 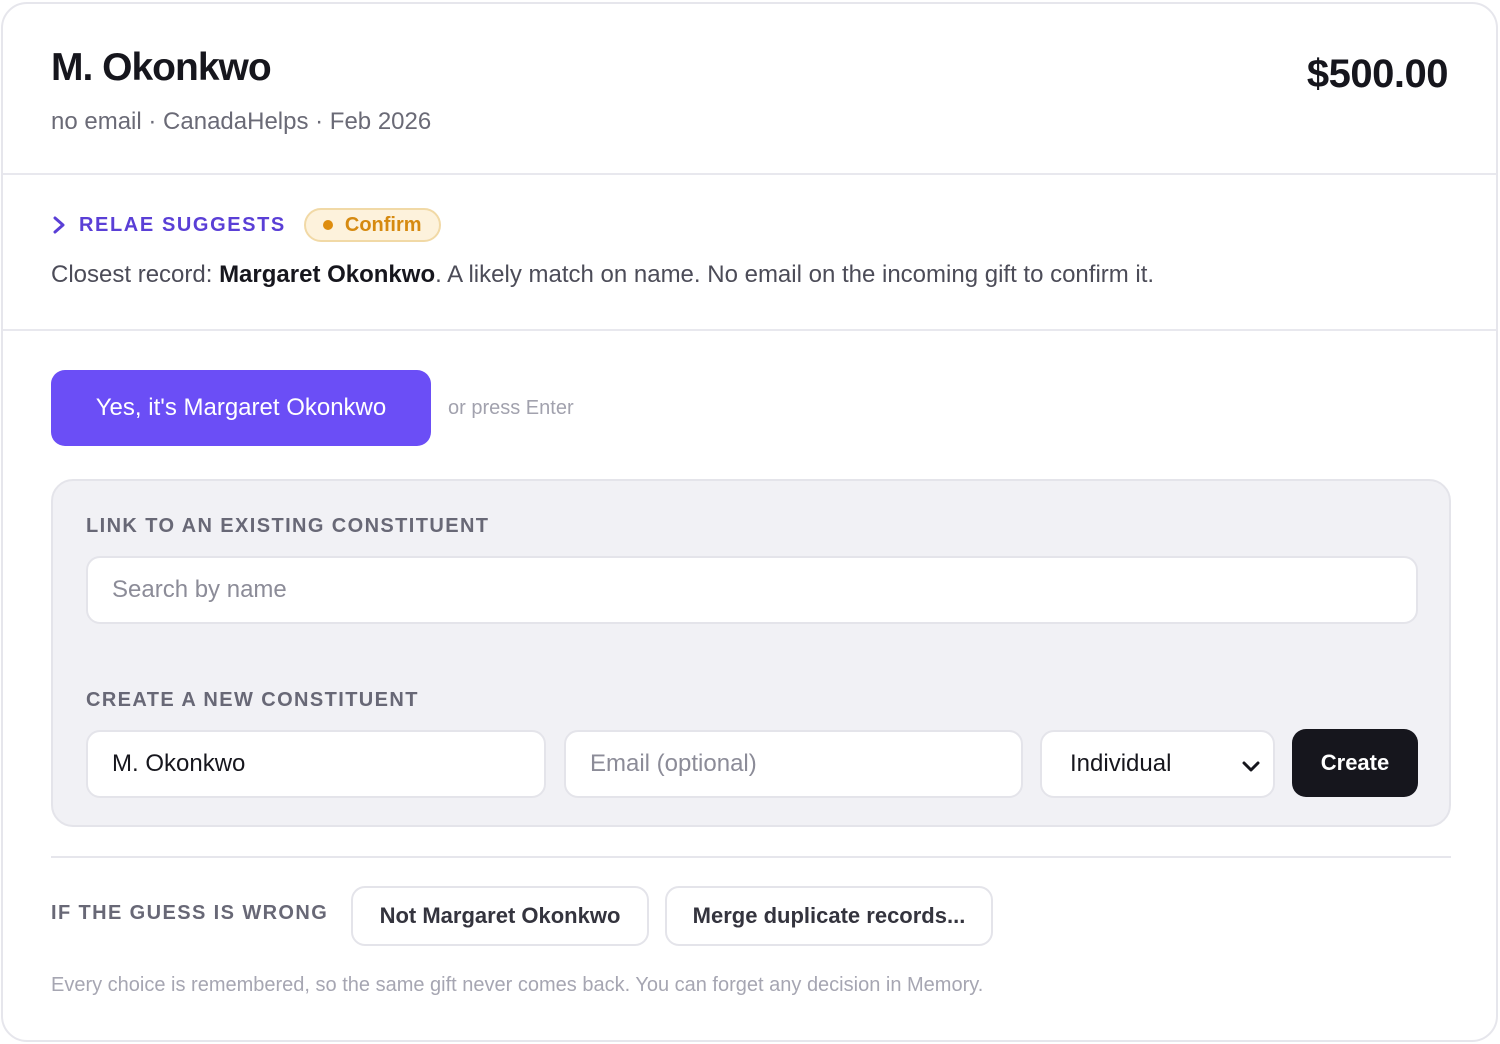 What do you see at coordinates (161, 67) in the screenshot?
I see `donor-name: M. Okonkwo` at bounding box center [161, 67].